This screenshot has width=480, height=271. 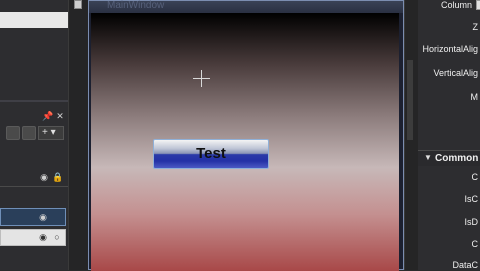 What do you see at coordinates (246, 6) in the screenshot?
I see `window-titlebar: MainWindow` at bounding box center [246, 6].